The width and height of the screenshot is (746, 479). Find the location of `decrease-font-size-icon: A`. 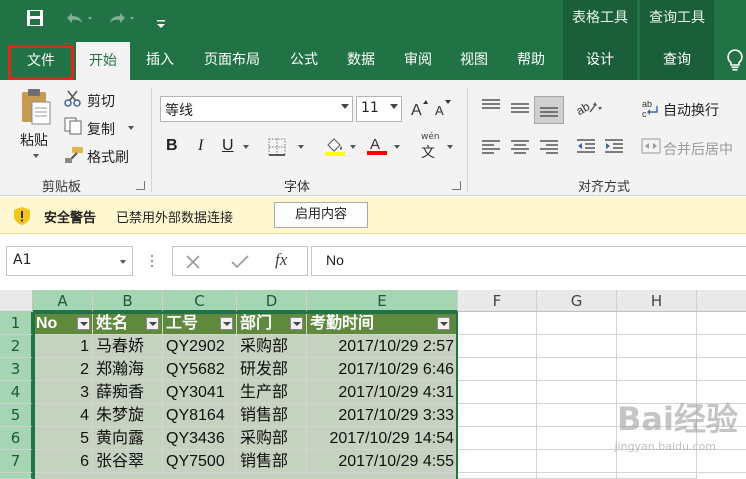

decrease-font-size-icon: A is located at coordinates (443, 110).